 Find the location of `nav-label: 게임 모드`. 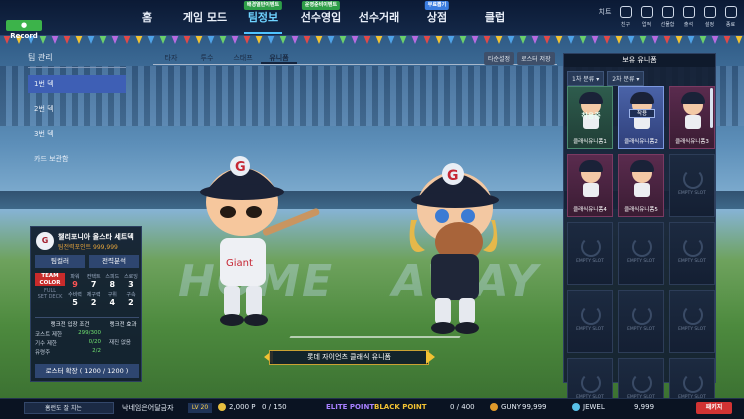

nav-label: 게임 모드 is located at coordinates (205, 17).